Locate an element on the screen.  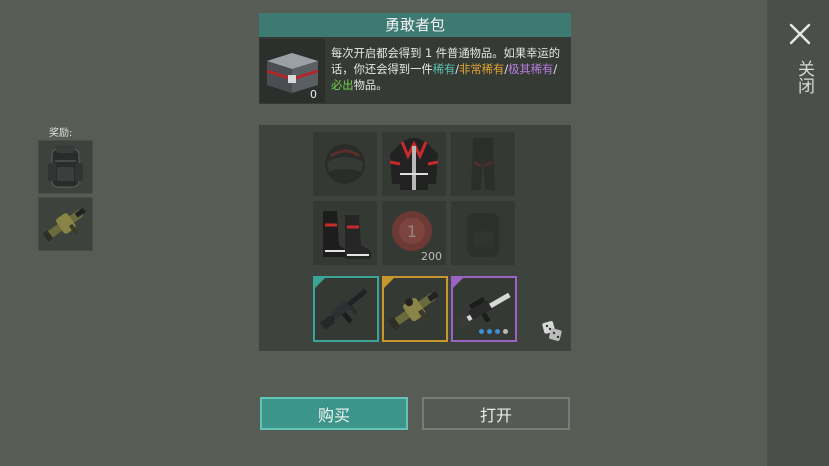
attachment-dots is located at coordinates (493, 331).